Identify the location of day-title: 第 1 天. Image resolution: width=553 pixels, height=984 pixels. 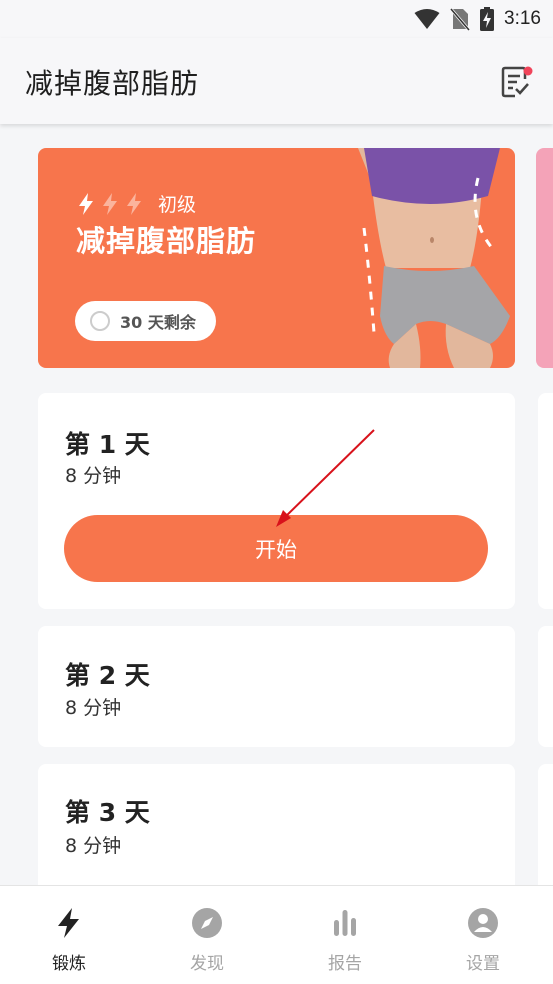
(107, 444).